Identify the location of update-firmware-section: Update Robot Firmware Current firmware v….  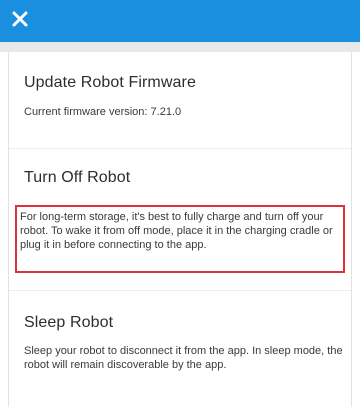
(184, 96).